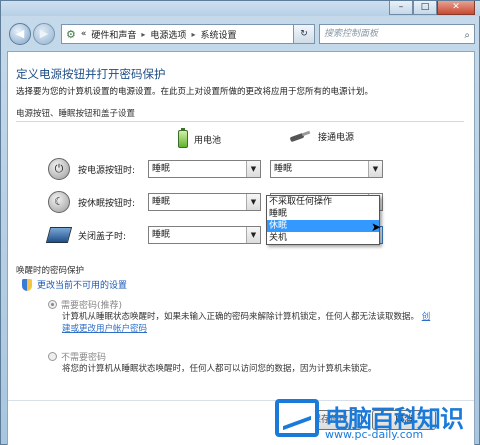 The height and width of the screenshot is (445, 480). I want to click on refresh-button: ↻, so click(304, 34).